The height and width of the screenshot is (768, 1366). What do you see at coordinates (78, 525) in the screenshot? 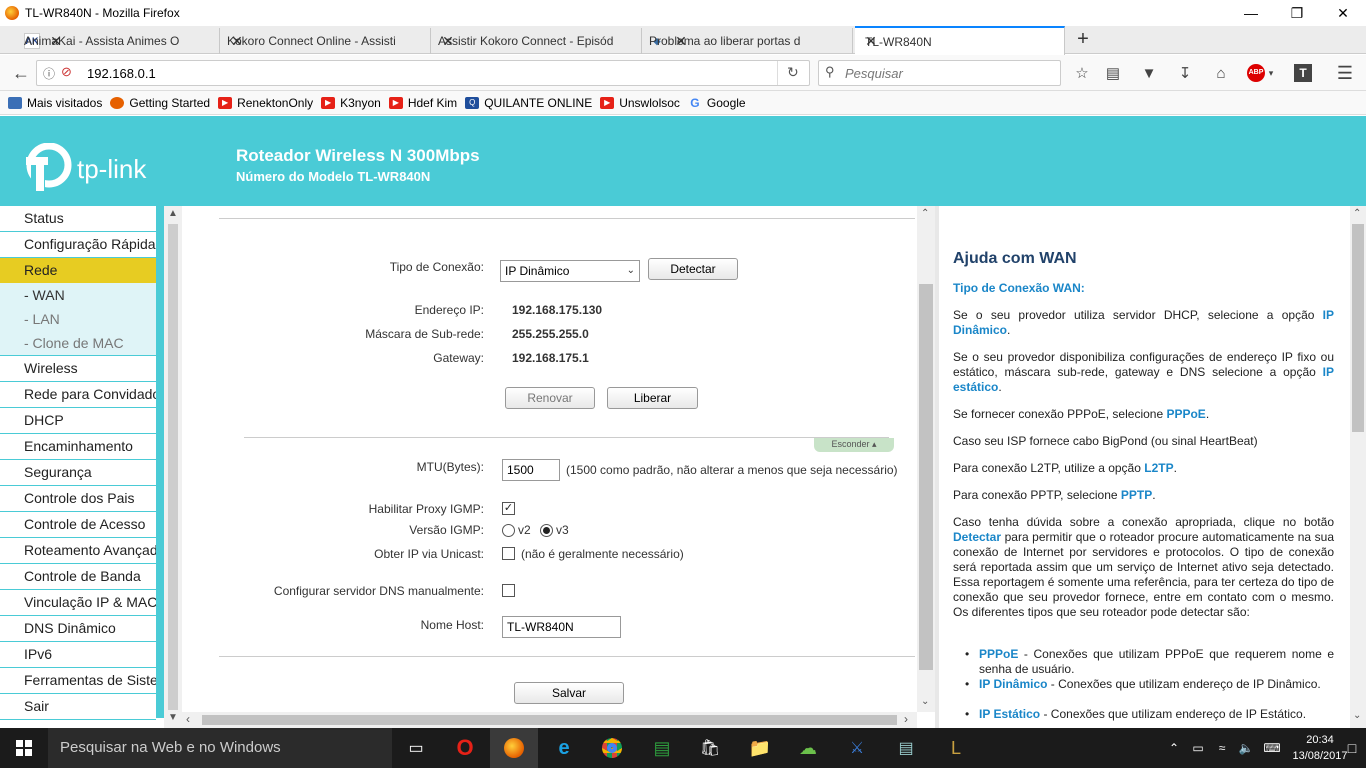
I see `menu-controle-acesso: Controle de Acesso` at bounding box center [78, 525].